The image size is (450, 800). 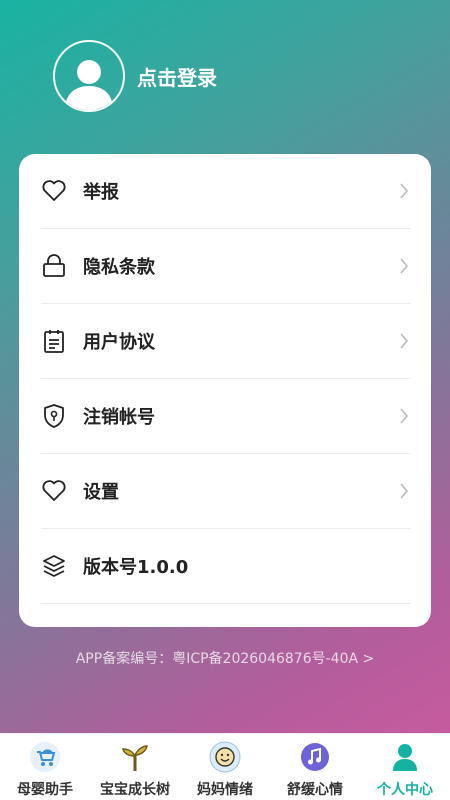 What do you see at coordinates (225, 790) in the screenshot?
I see `tab-label: 妈妈情绪` at bounding box center [225, 790].